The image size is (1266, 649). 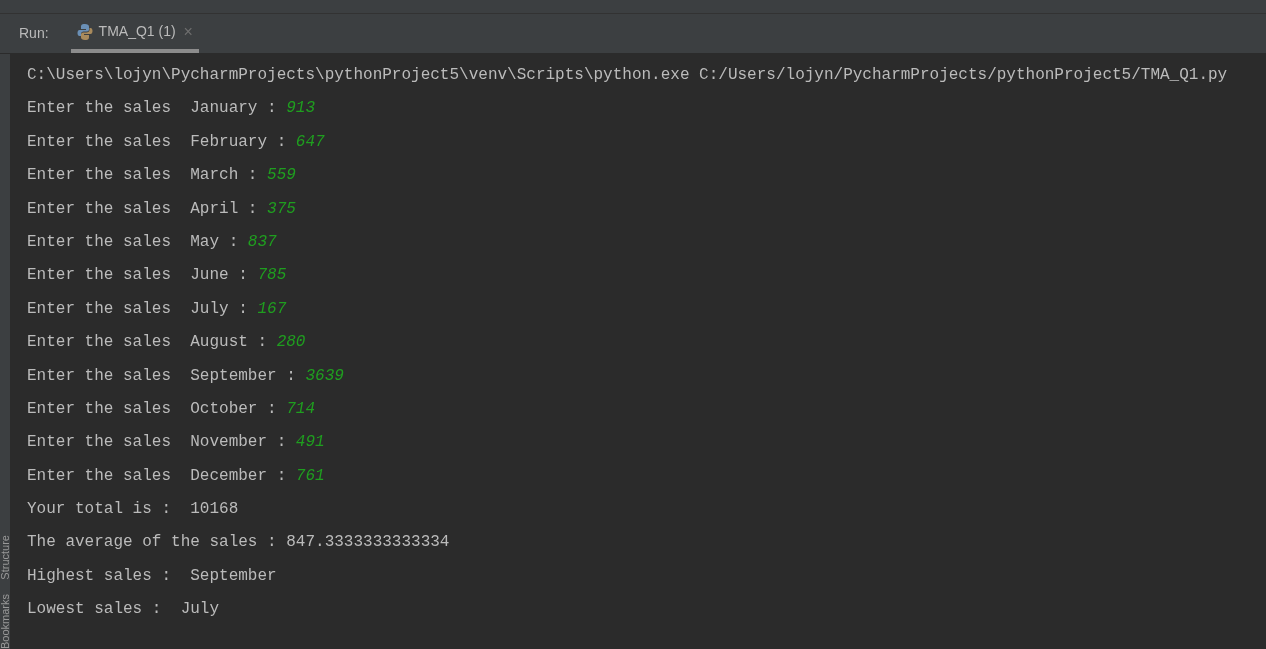 What do you see at coordinates (133, 242) in the screenshot?
I see `console-prompt: Enter the sales May :` at bounding box center [133, 242].